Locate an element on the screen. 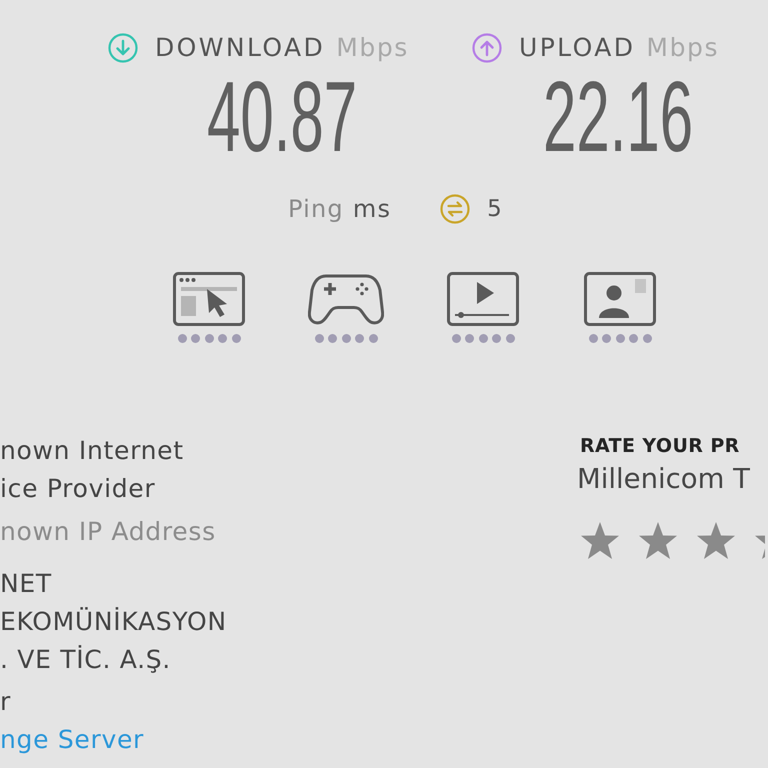 This screenshot has height=768, width=768. upload-icon is located at coordinates (487, 48).